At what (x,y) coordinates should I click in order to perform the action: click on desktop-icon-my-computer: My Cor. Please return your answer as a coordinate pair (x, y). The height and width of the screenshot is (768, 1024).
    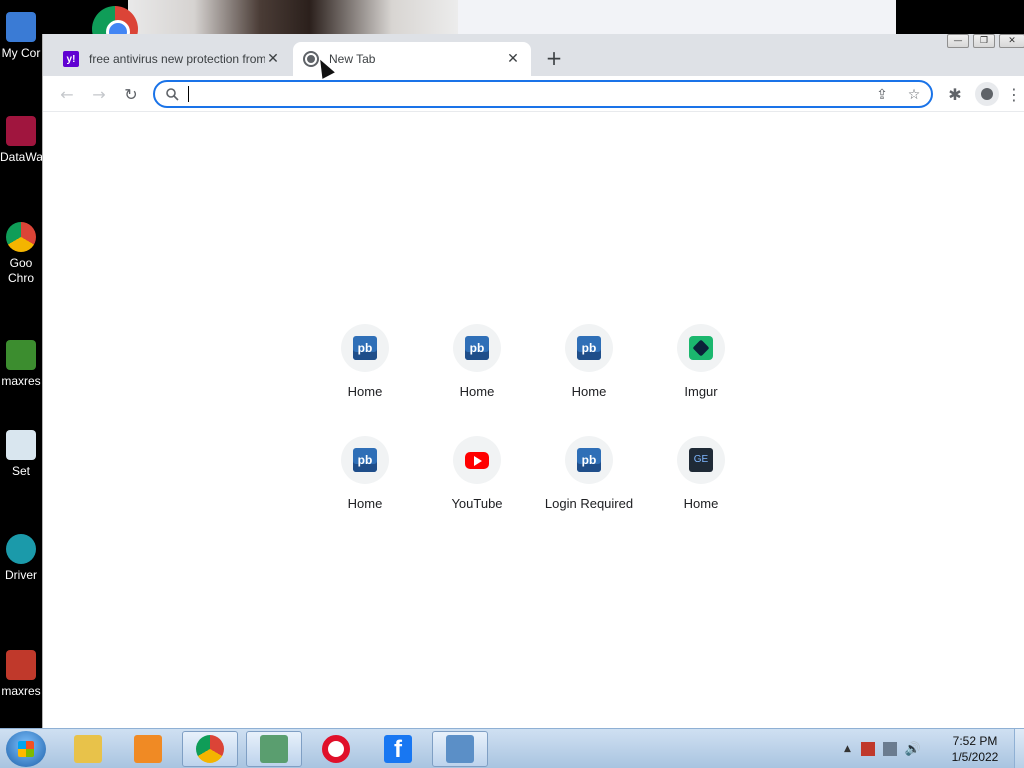
    Looking at the image, I should click on (21, 36).